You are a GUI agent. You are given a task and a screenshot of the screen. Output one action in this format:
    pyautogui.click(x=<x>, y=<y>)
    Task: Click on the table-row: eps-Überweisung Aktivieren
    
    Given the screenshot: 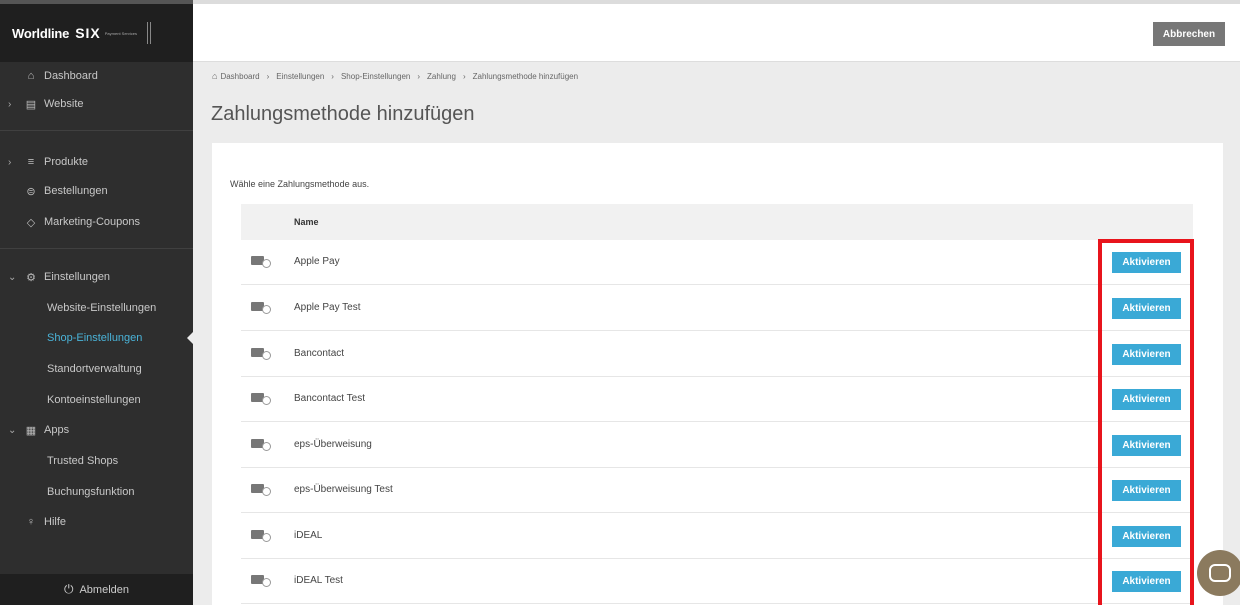 What is the action you would take?
    pyautogui.click(x=717, y=445)
    